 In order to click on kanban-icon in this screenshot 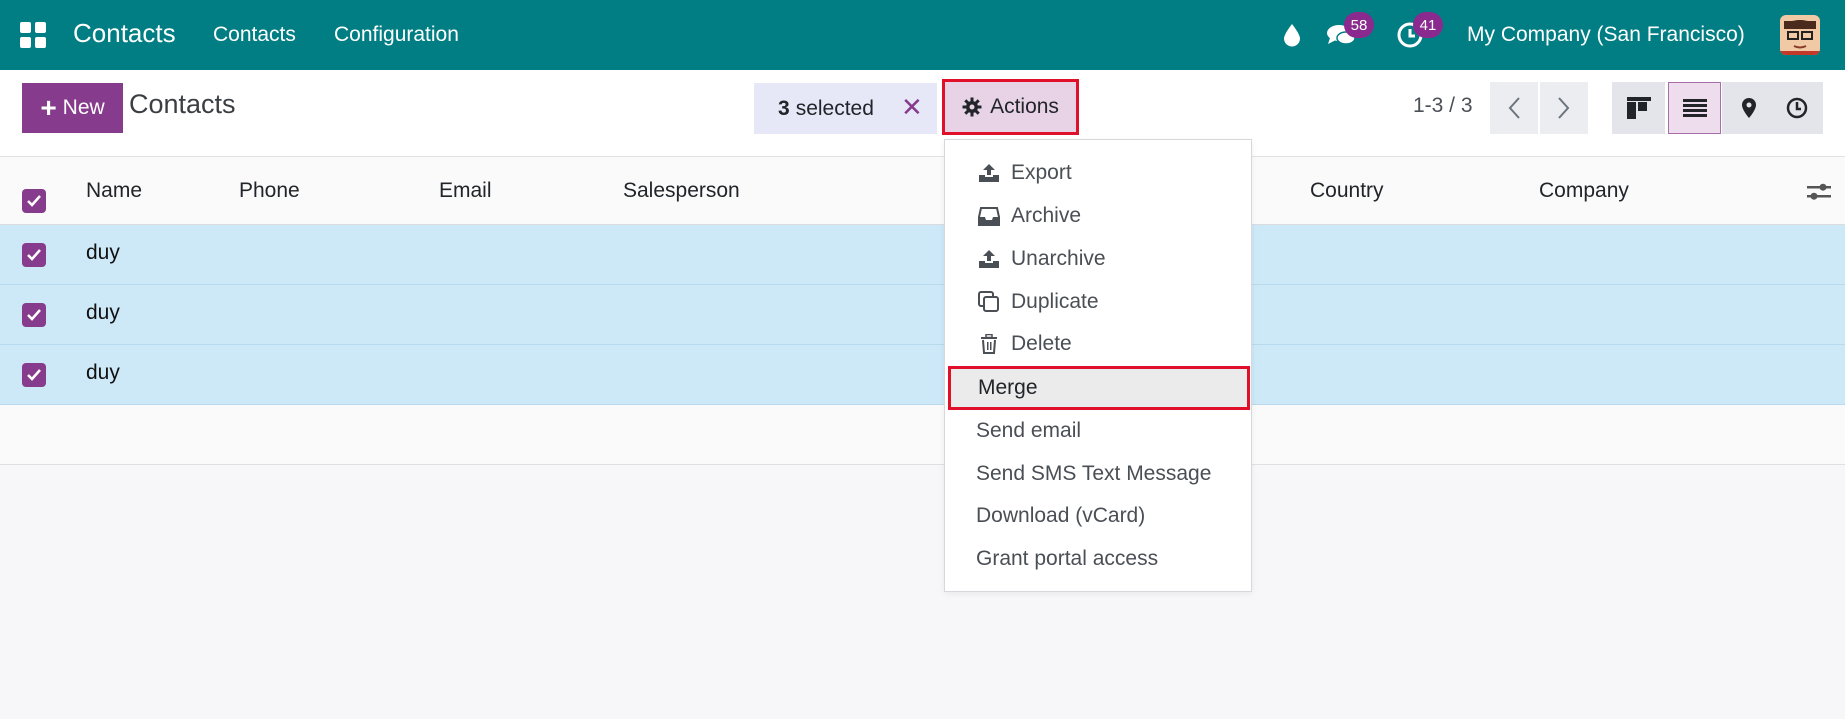, I will do `click(1638, 108)`.